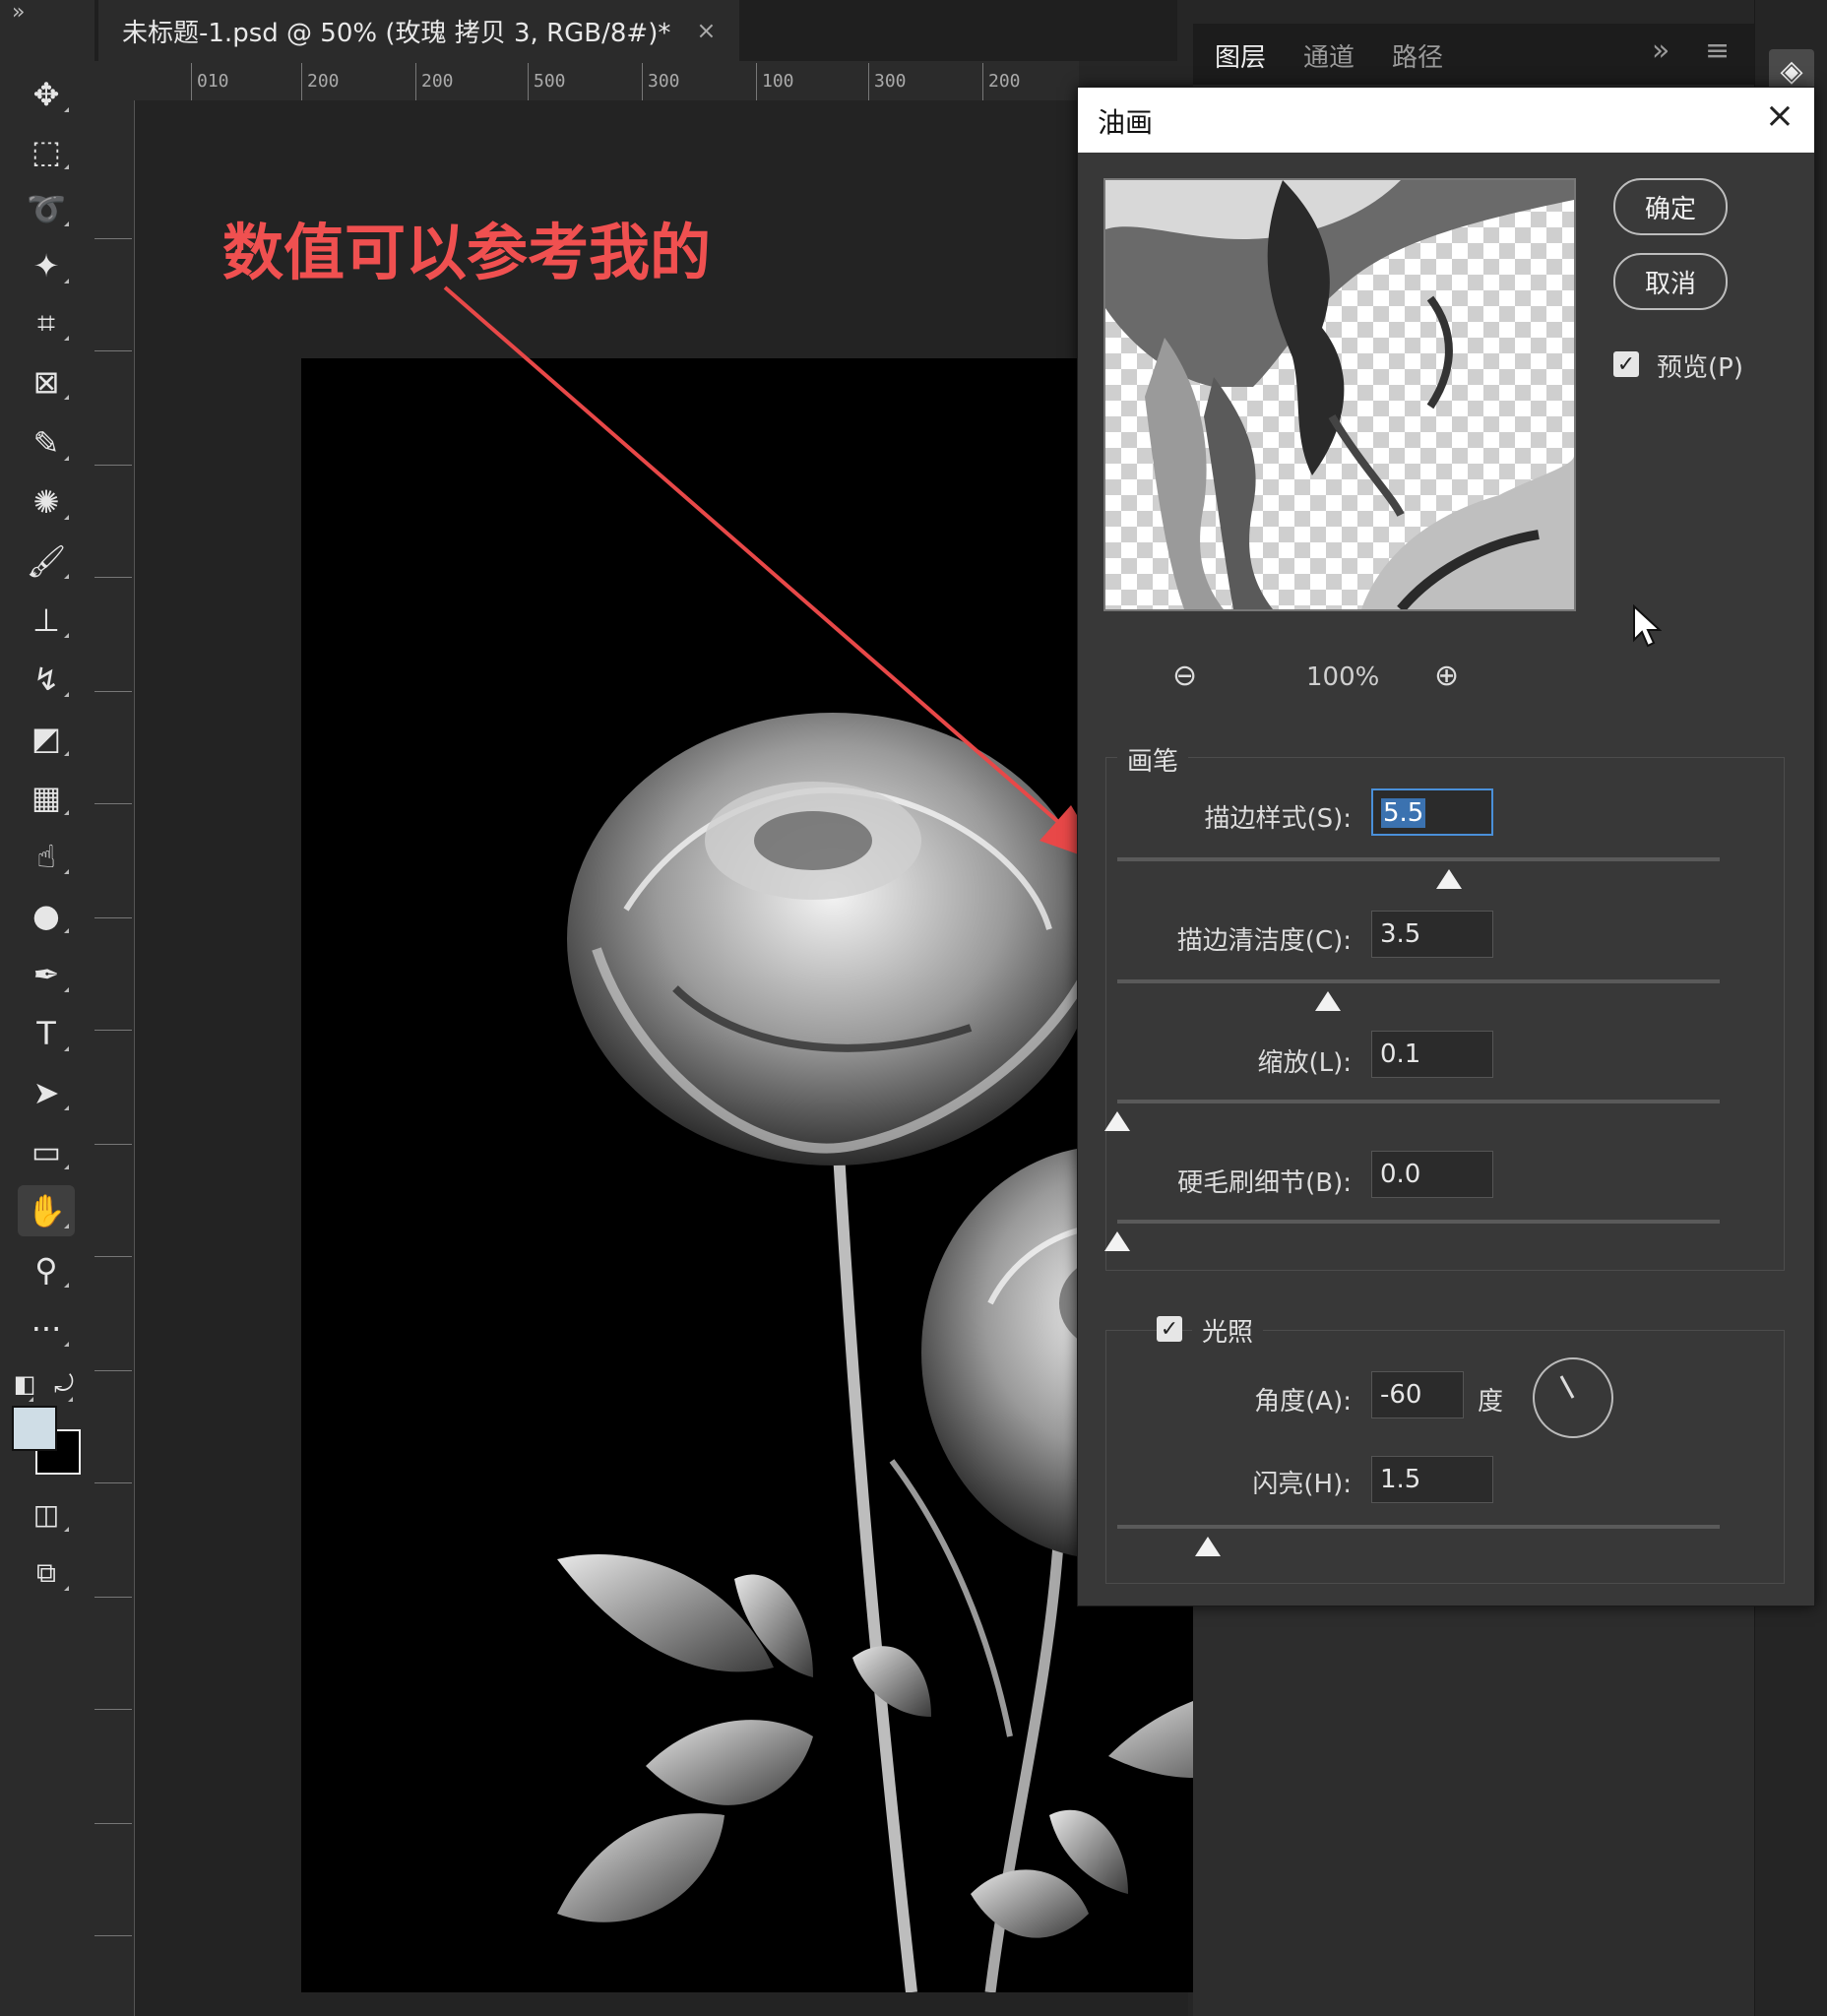 This screenshot has width=1827, height=2016. What do you see at coordinates (46, 502) in the screenshot?
I see `healing-icon: ✺` at bounding box center [46, 502].